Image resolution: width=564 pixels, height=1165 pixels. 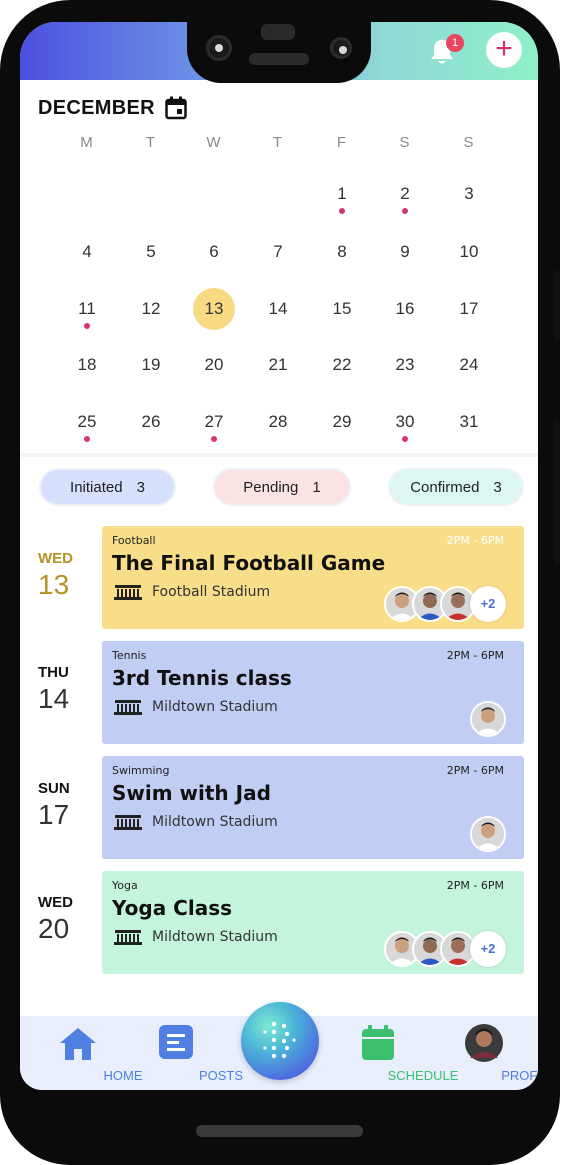 I want to click on dotted-logo-icon, so click(x=279, y=1040).